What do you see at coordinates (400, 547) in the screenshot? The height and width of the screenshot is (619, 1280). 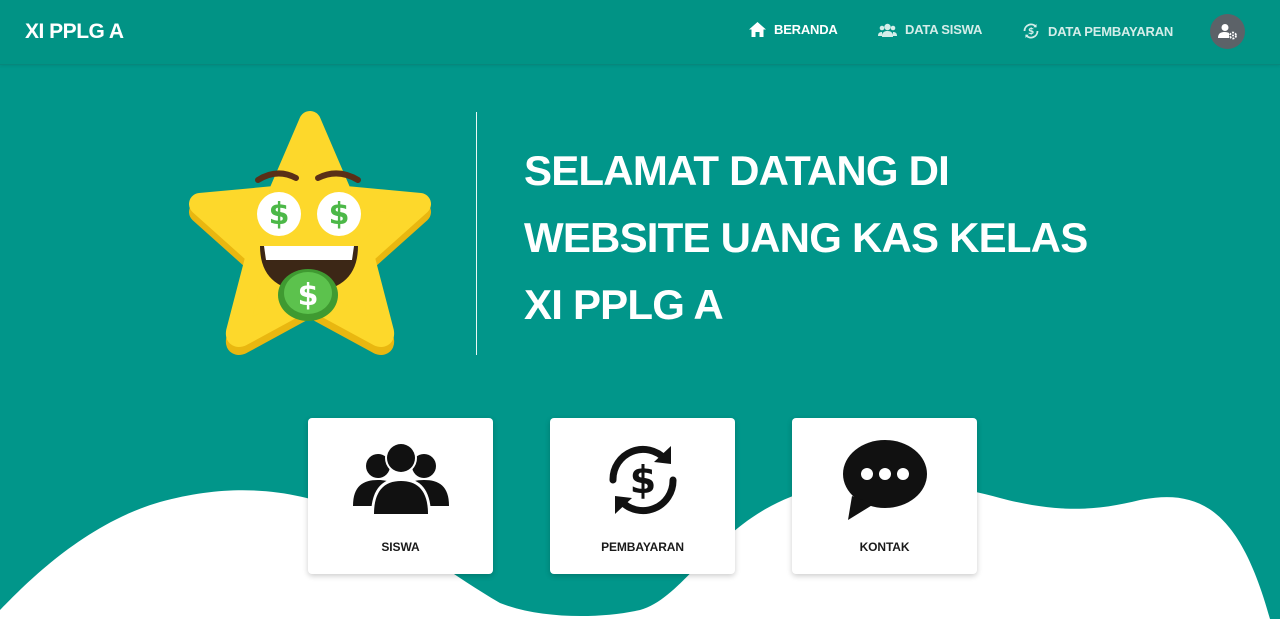 I see `card-label: SISWA` at bounding box center [400, 547].